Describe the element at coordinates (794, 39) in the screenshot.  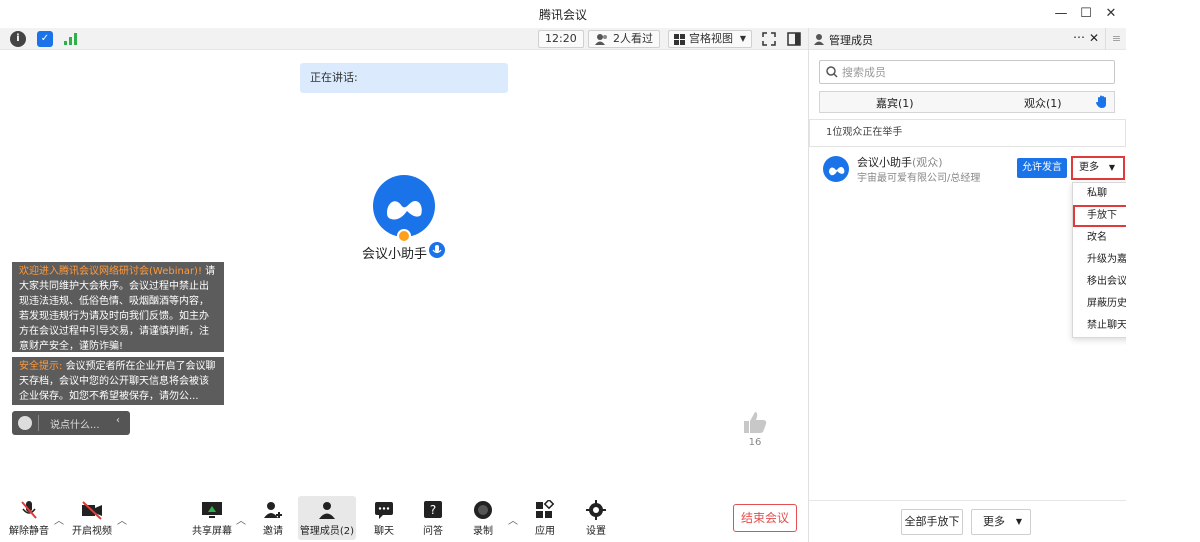
I see `sidebar-toggle-icon` at that location.